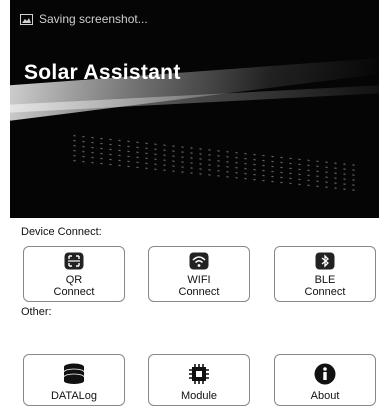  I want to click on ble-connect-button: BLE Connect, so click(325, 274).